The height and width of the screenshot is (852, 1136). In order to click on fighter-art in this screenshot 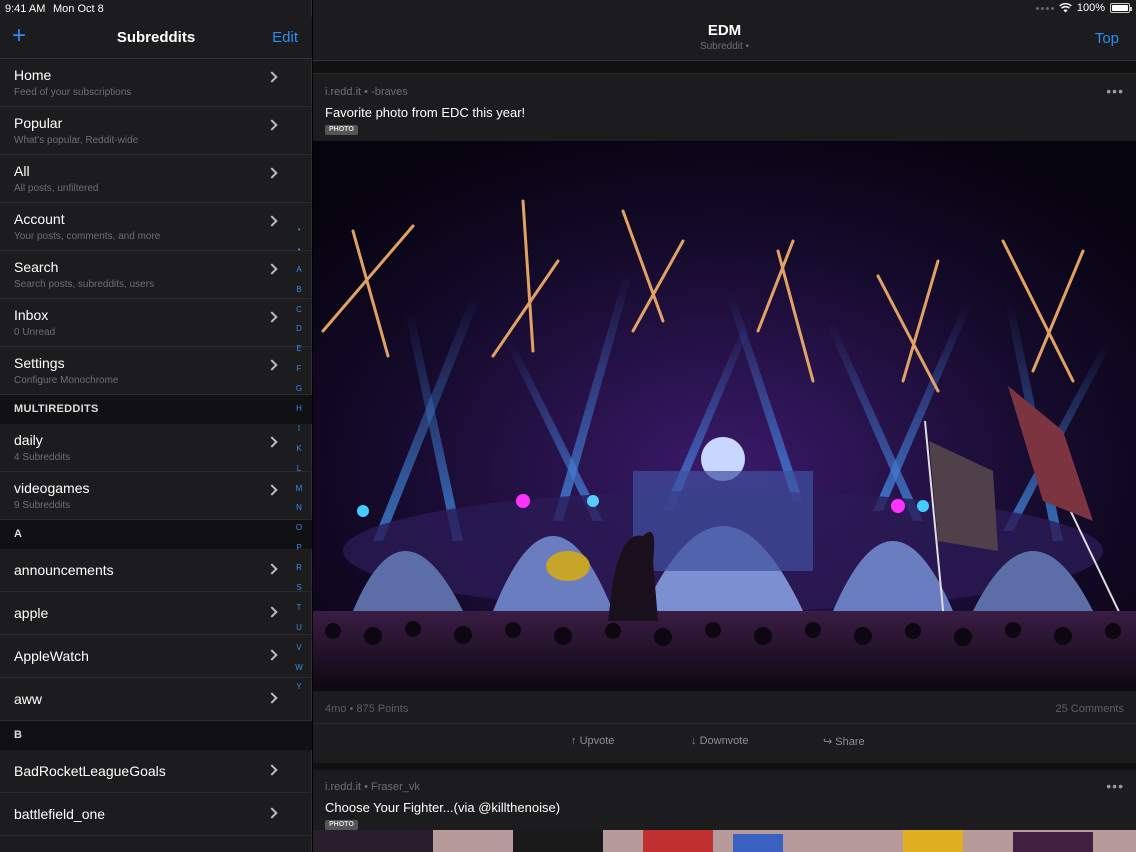, I will do `click(724, 841)`.